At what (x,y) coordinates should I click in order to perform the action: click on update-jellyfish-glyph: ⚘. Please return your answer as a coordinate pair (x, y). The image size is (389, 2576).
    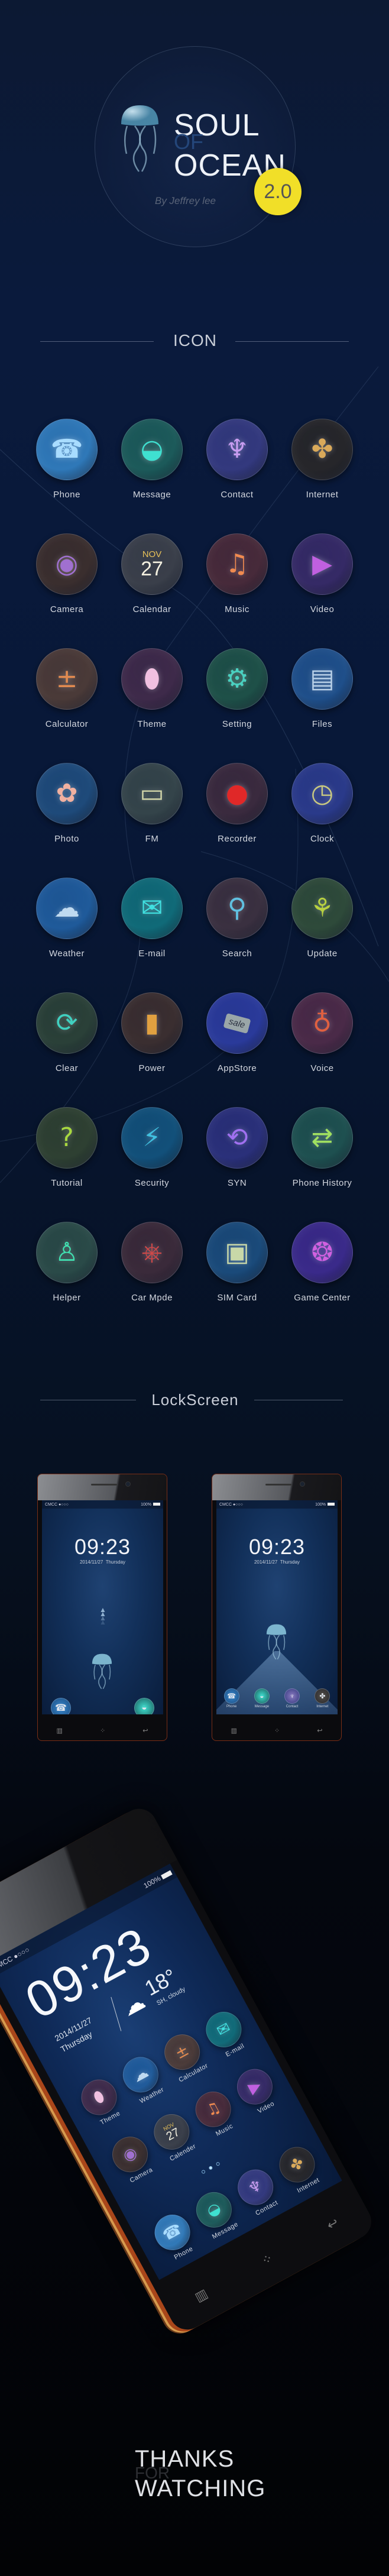
    Looking at the image, I should click on (322, 908).